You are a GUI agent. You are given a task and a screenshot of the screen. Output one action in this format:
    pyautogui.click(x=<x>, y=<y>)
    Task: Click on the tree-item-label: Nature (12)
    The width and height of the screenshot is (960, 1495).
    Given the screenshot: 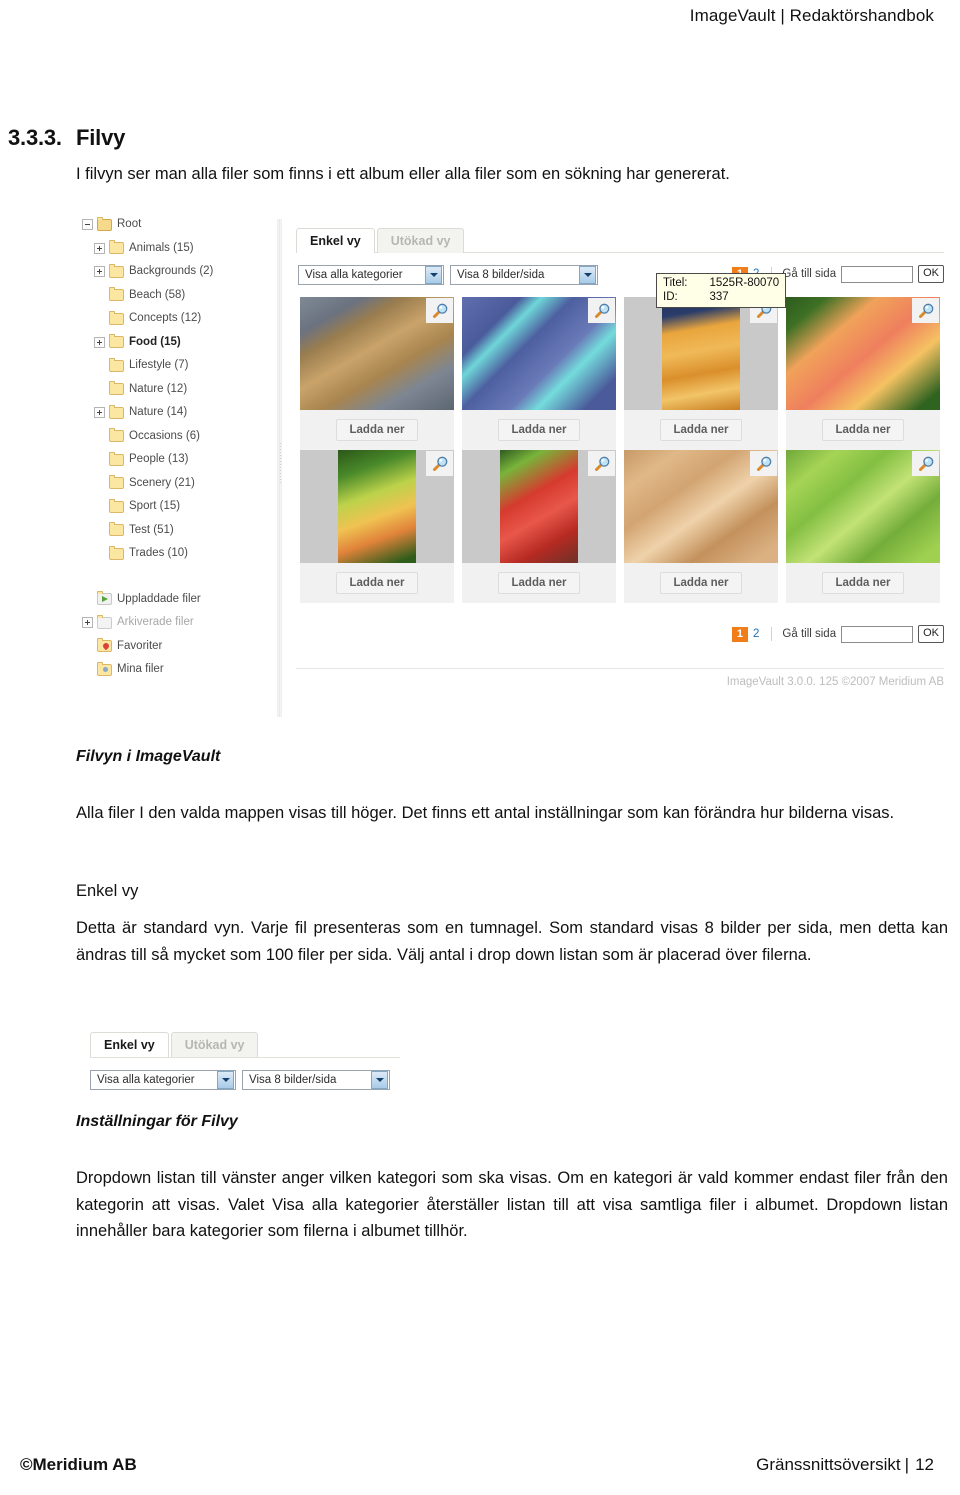 What is the action you would take?
    pyautogui.click(x=158, y=388)
    